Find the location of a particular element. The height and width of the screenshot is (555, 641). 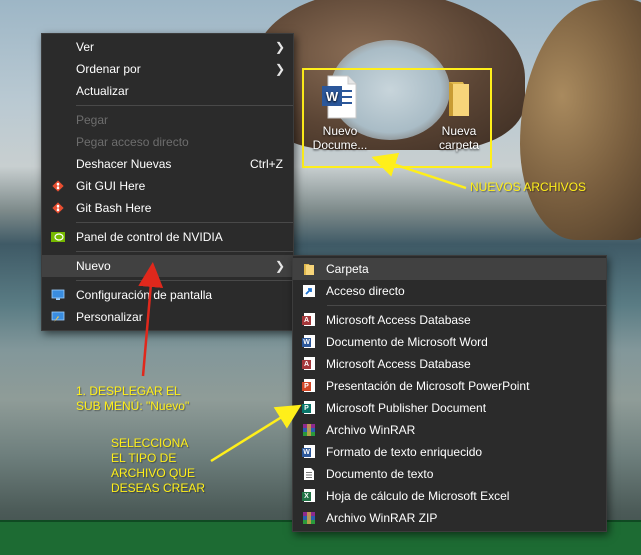

submenu-item-label: Presentación de Microsoft PowerPoint is located at coordinates (428, 386).